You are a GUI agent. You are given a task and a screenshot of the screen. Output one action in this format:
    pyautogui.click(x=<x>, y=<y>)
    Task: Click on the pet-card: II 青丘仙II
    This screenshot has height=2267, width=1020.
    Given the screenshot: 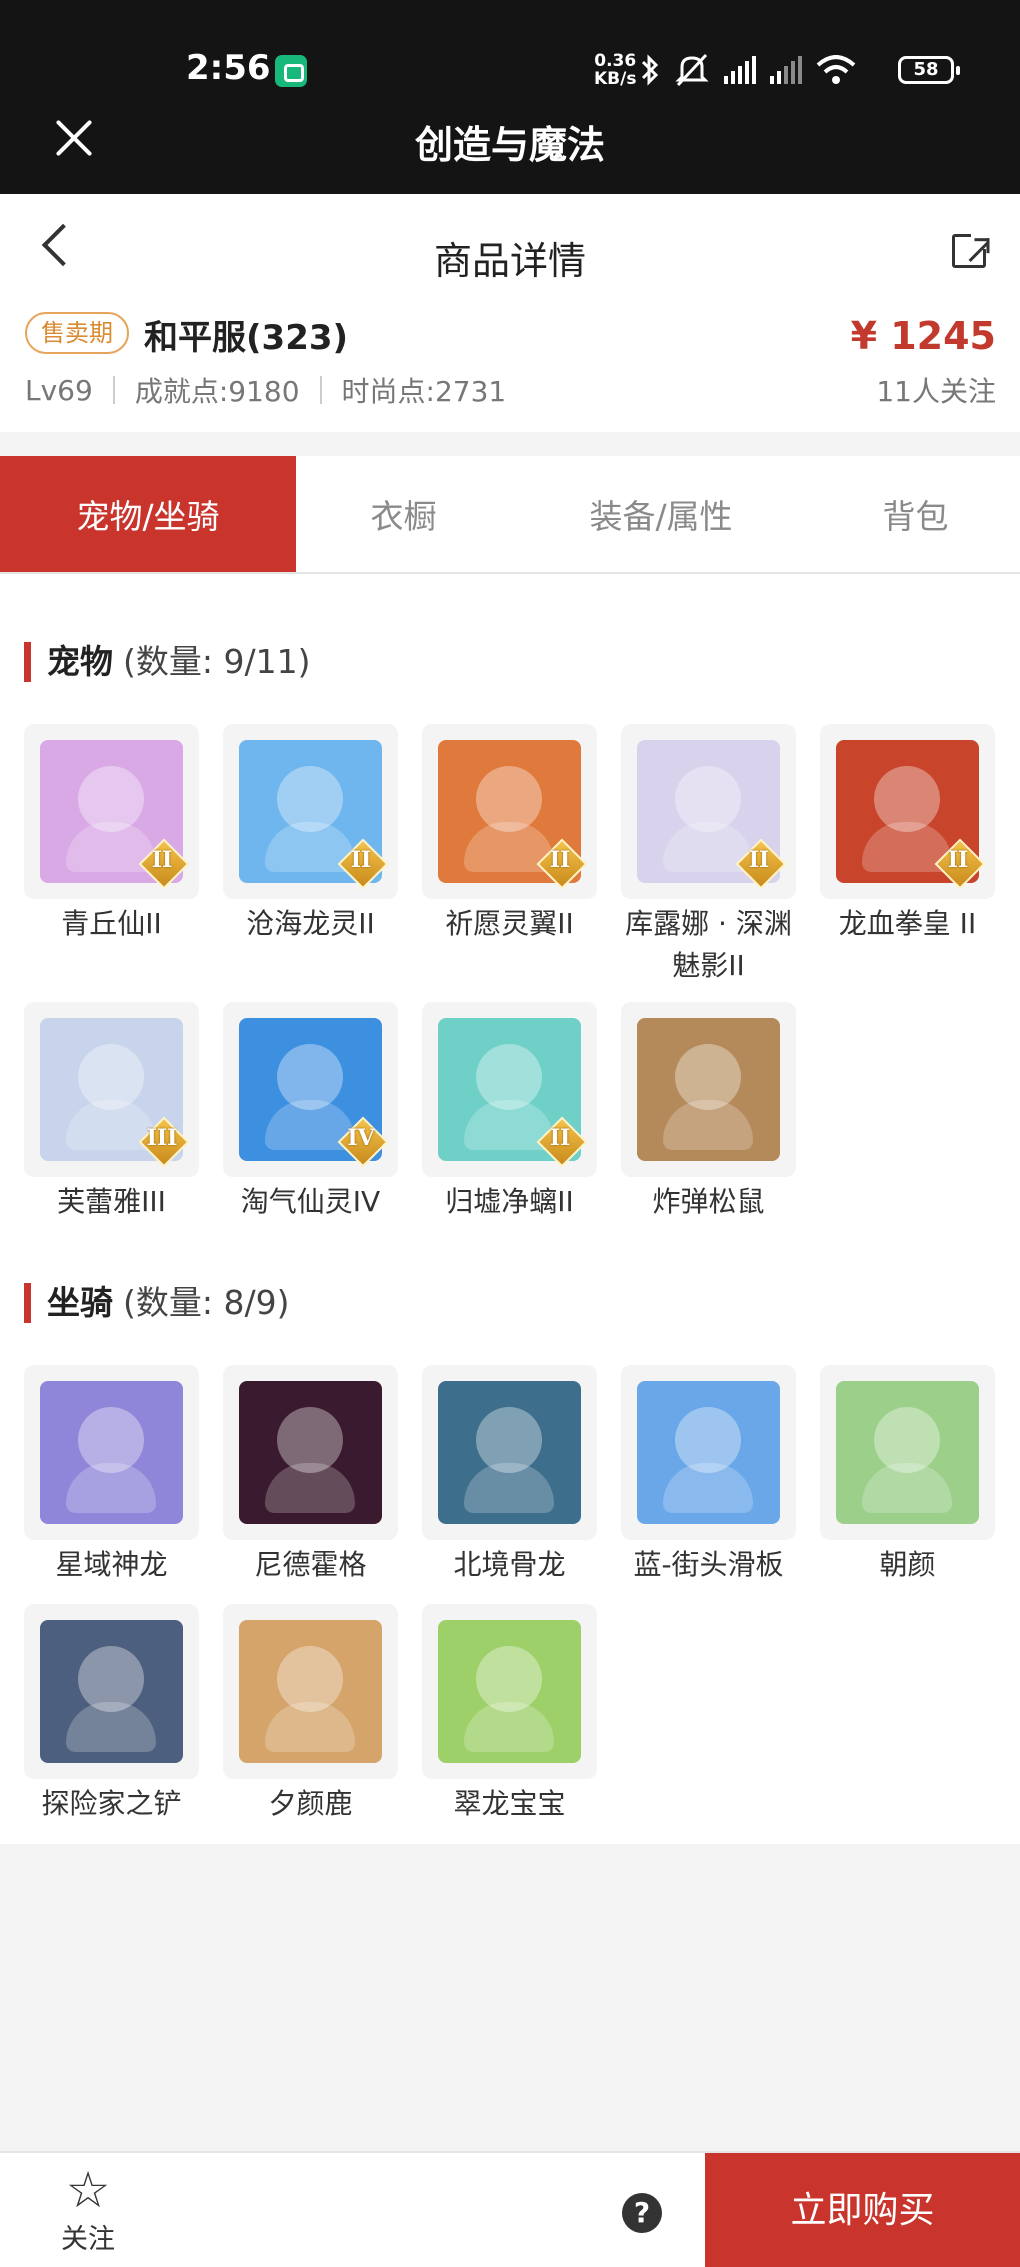 What is the action you would take?
    pyautogui.click(x=111, y=834)
    